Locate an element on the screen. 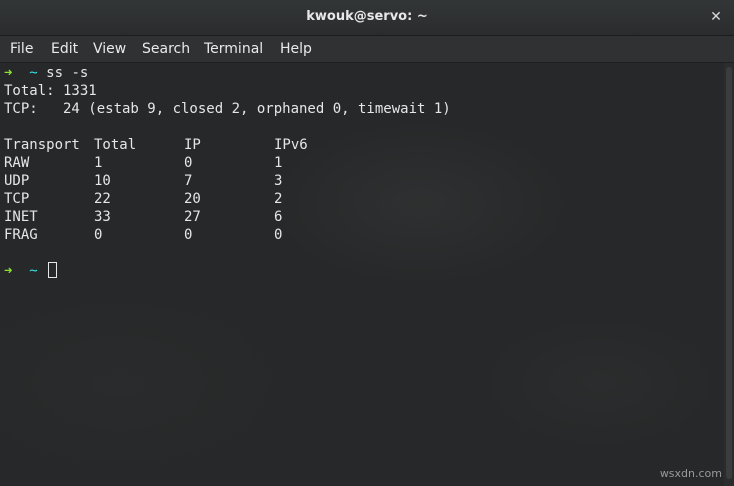  table-cell: 6 is located at coordinates (278, 217).